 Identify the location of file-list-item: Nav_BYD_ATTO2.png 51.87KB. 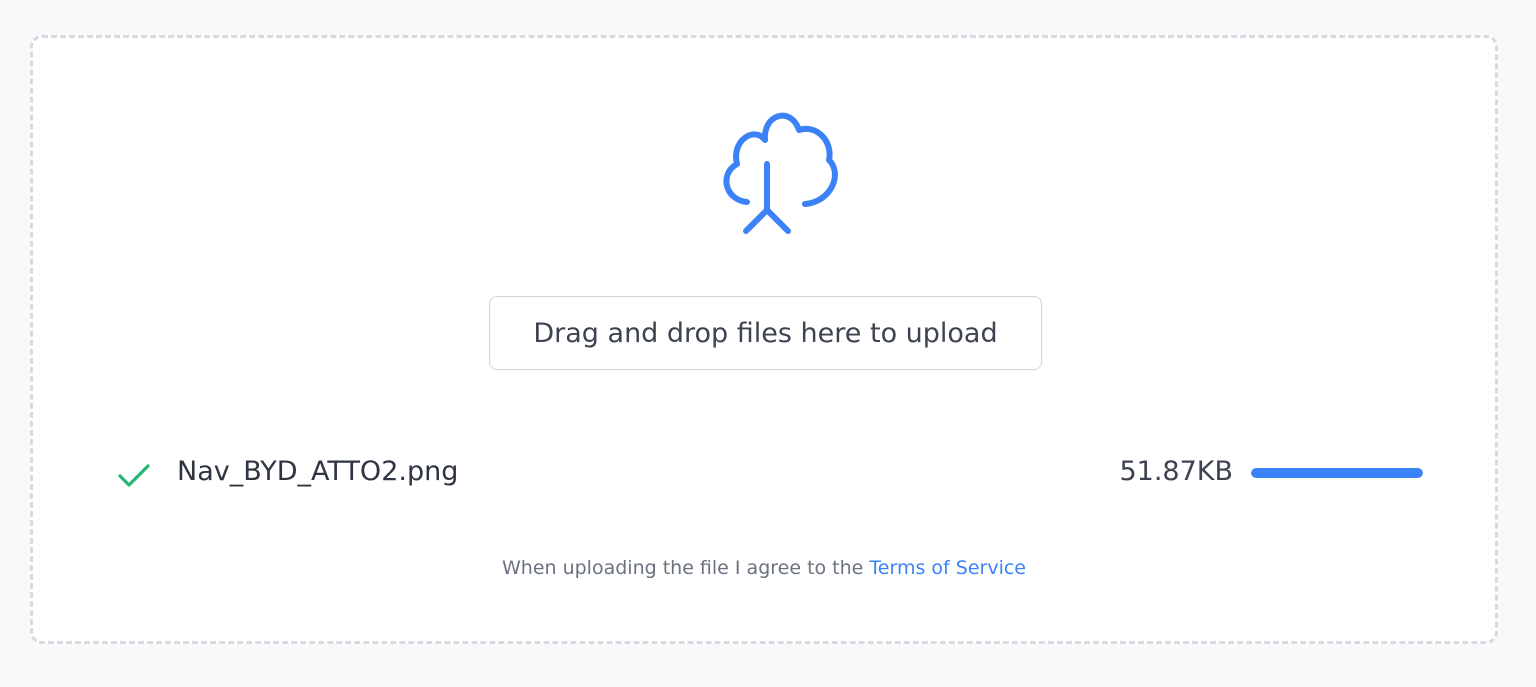
(770, 474).